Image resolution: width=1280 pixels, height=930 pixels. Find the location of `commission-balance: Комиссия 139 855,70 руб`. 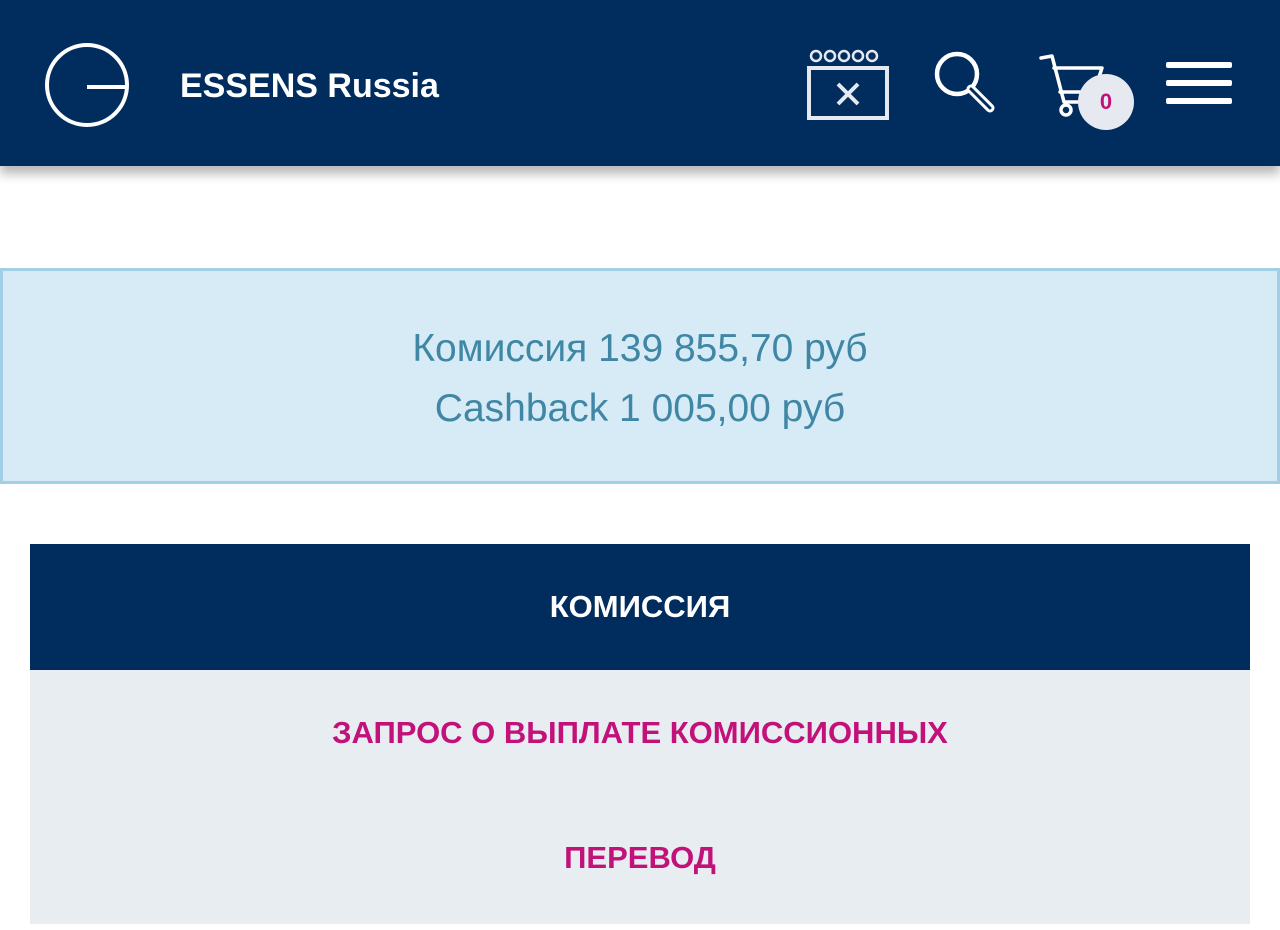

commission-balance: Комиссия 139 855,70 руб is located at coordinates (640, 348).